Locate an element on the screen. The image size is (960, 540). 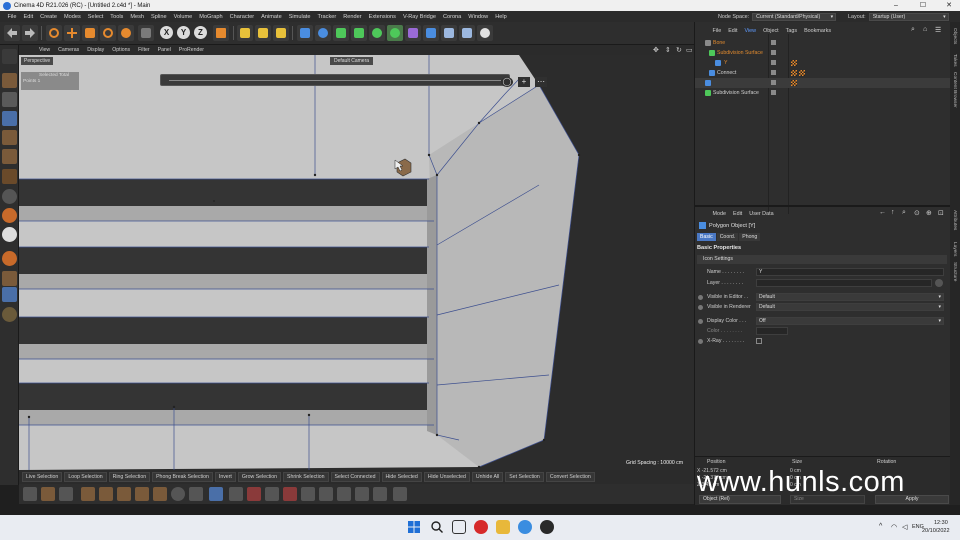
environment-icon is located at coordinates (467, 33).